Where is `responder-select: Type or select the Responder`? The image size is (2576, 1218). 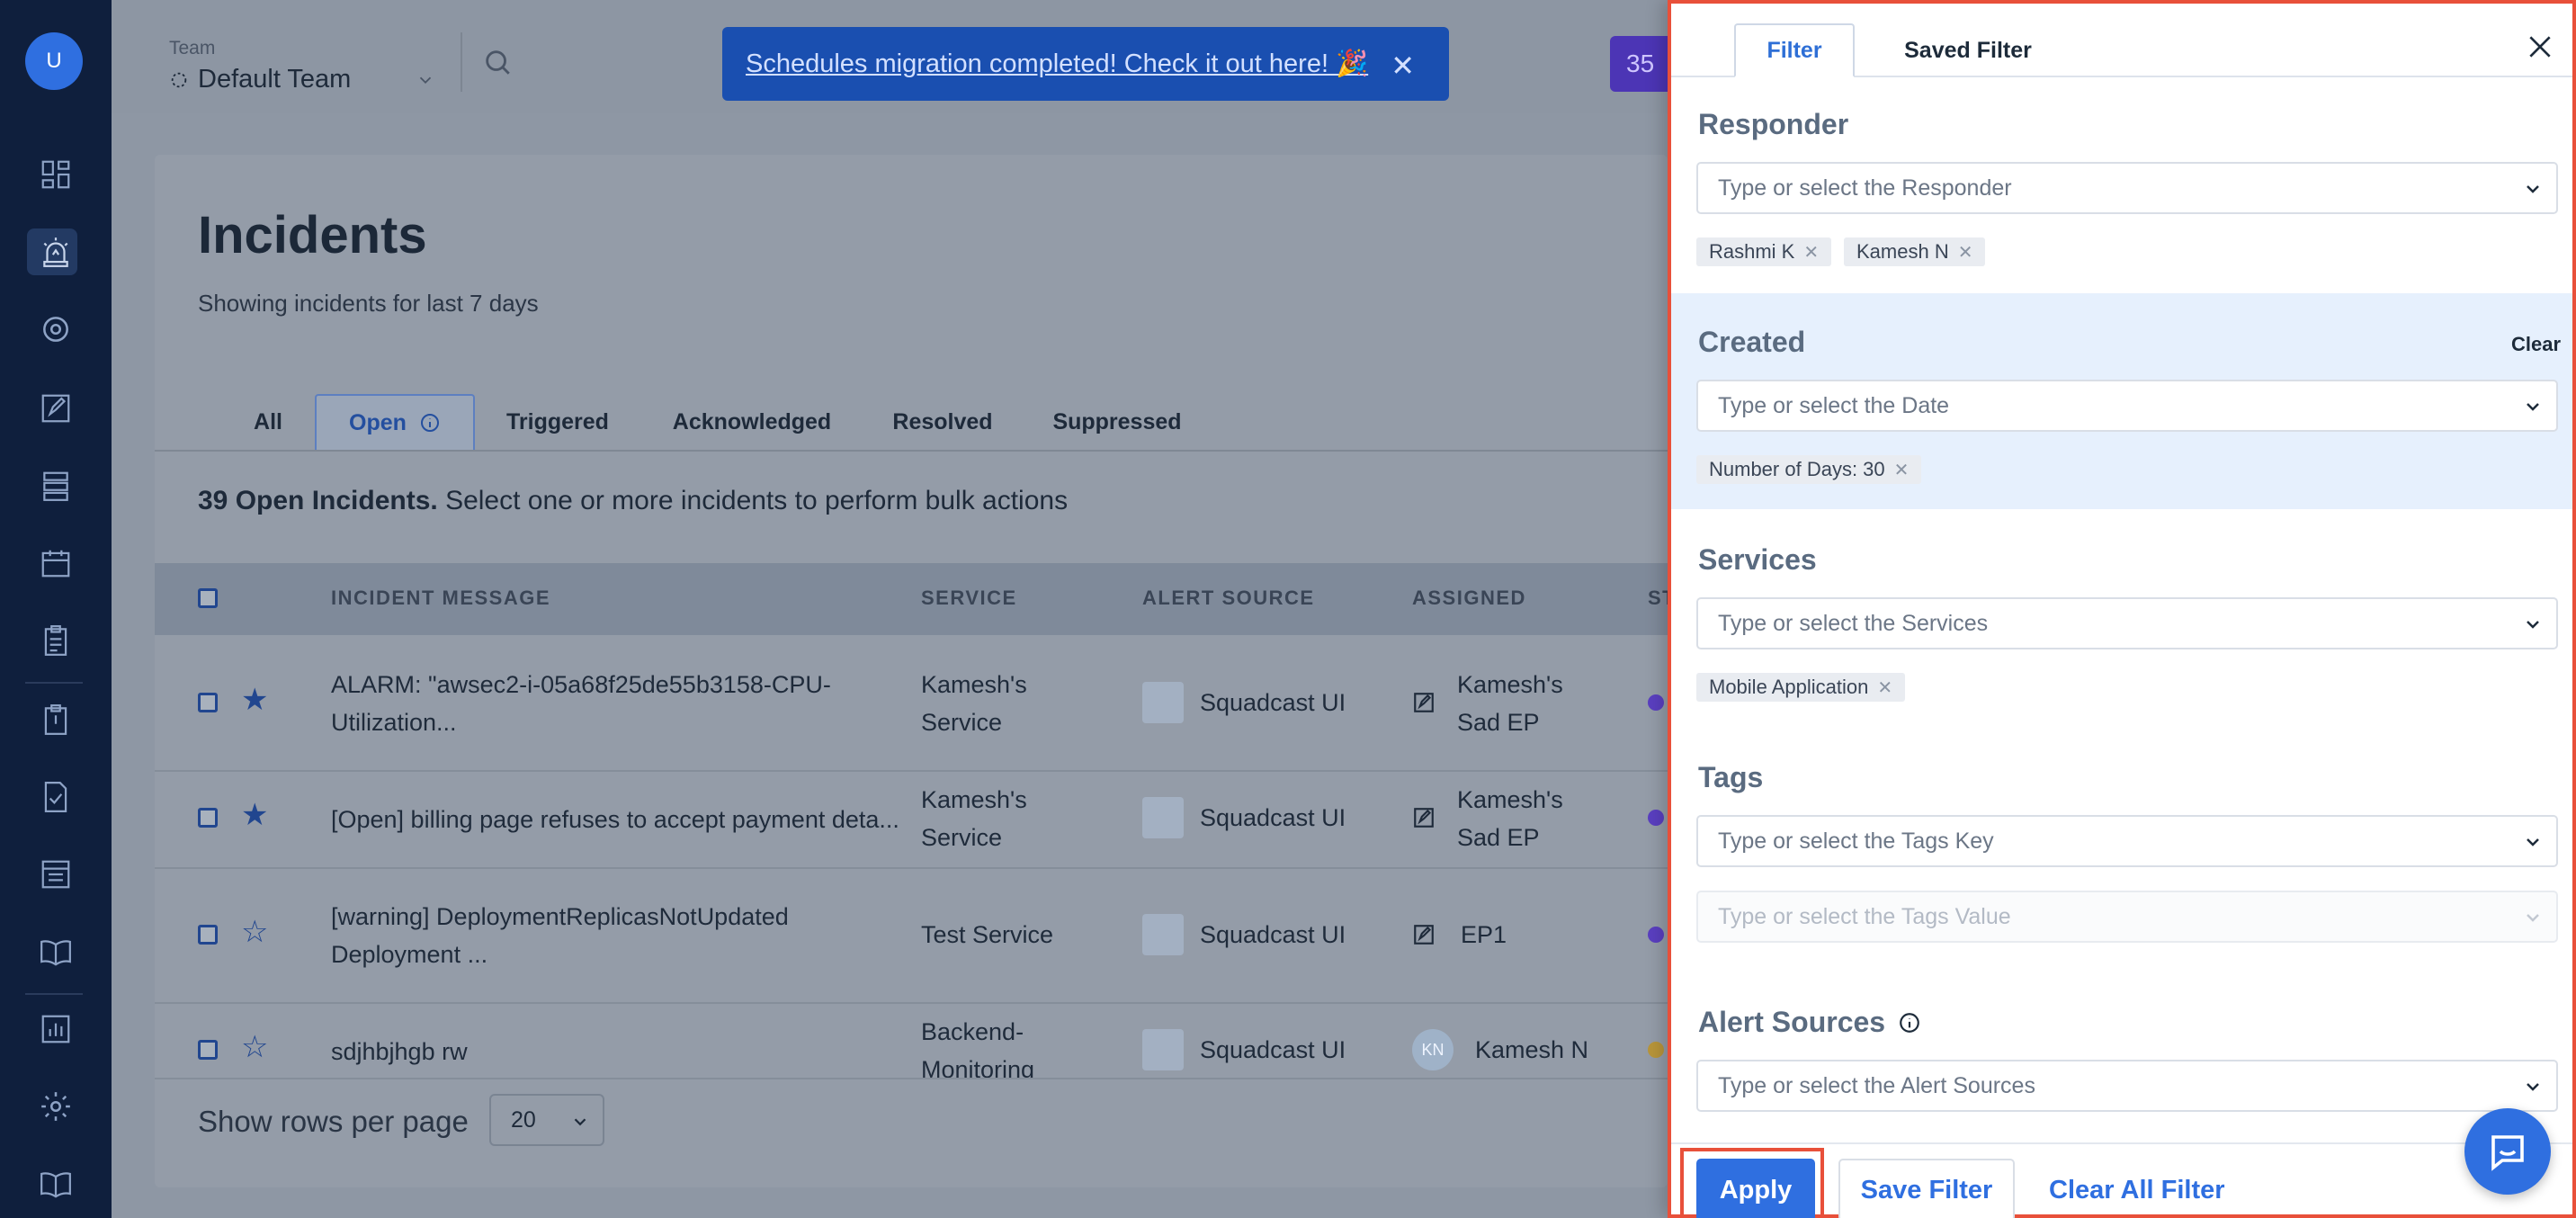 responder-select: Type or select the Responder is located at coordinates (2127, 188).